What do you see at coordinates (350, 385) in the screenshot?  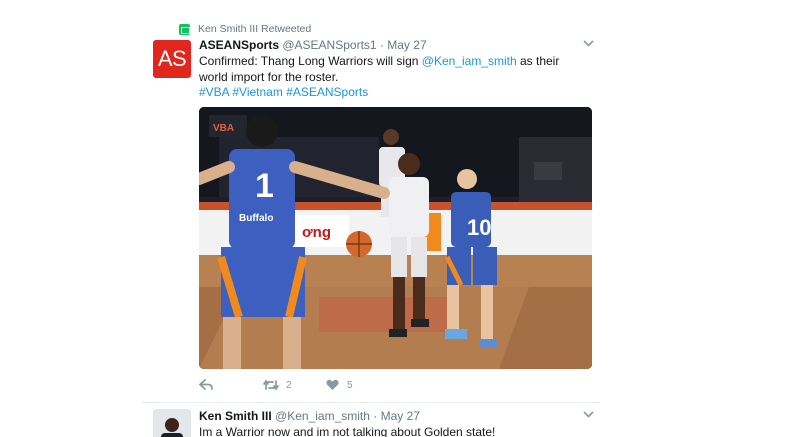 I see `like-count: 5` at bounding box center [350, 385].